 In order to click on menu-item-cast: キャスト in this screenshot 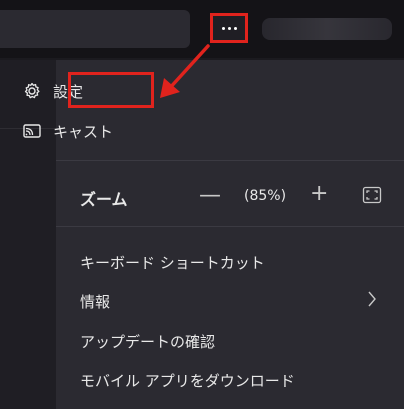, I will do `click(174, 131)`.